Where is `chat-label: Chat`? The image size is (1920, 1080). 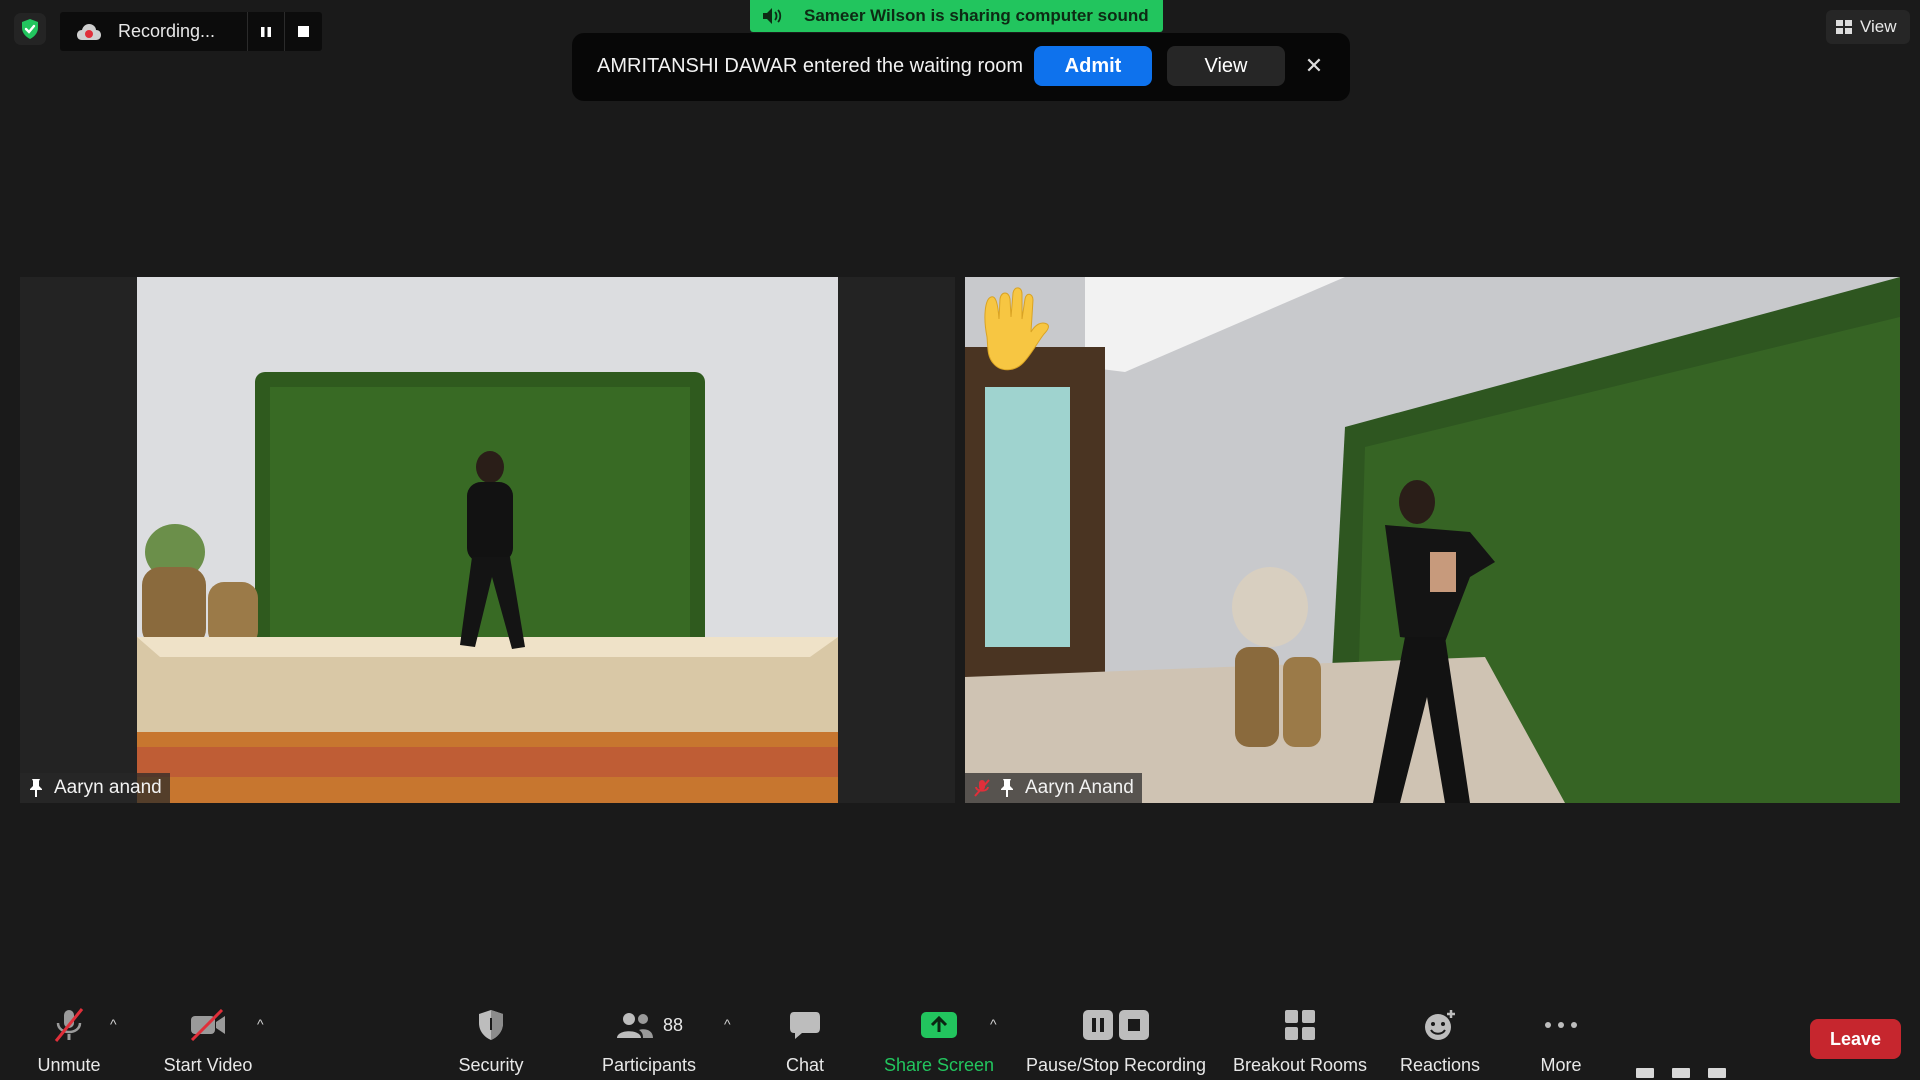
chat-label: Chat is located at coordinates (805, 1065).